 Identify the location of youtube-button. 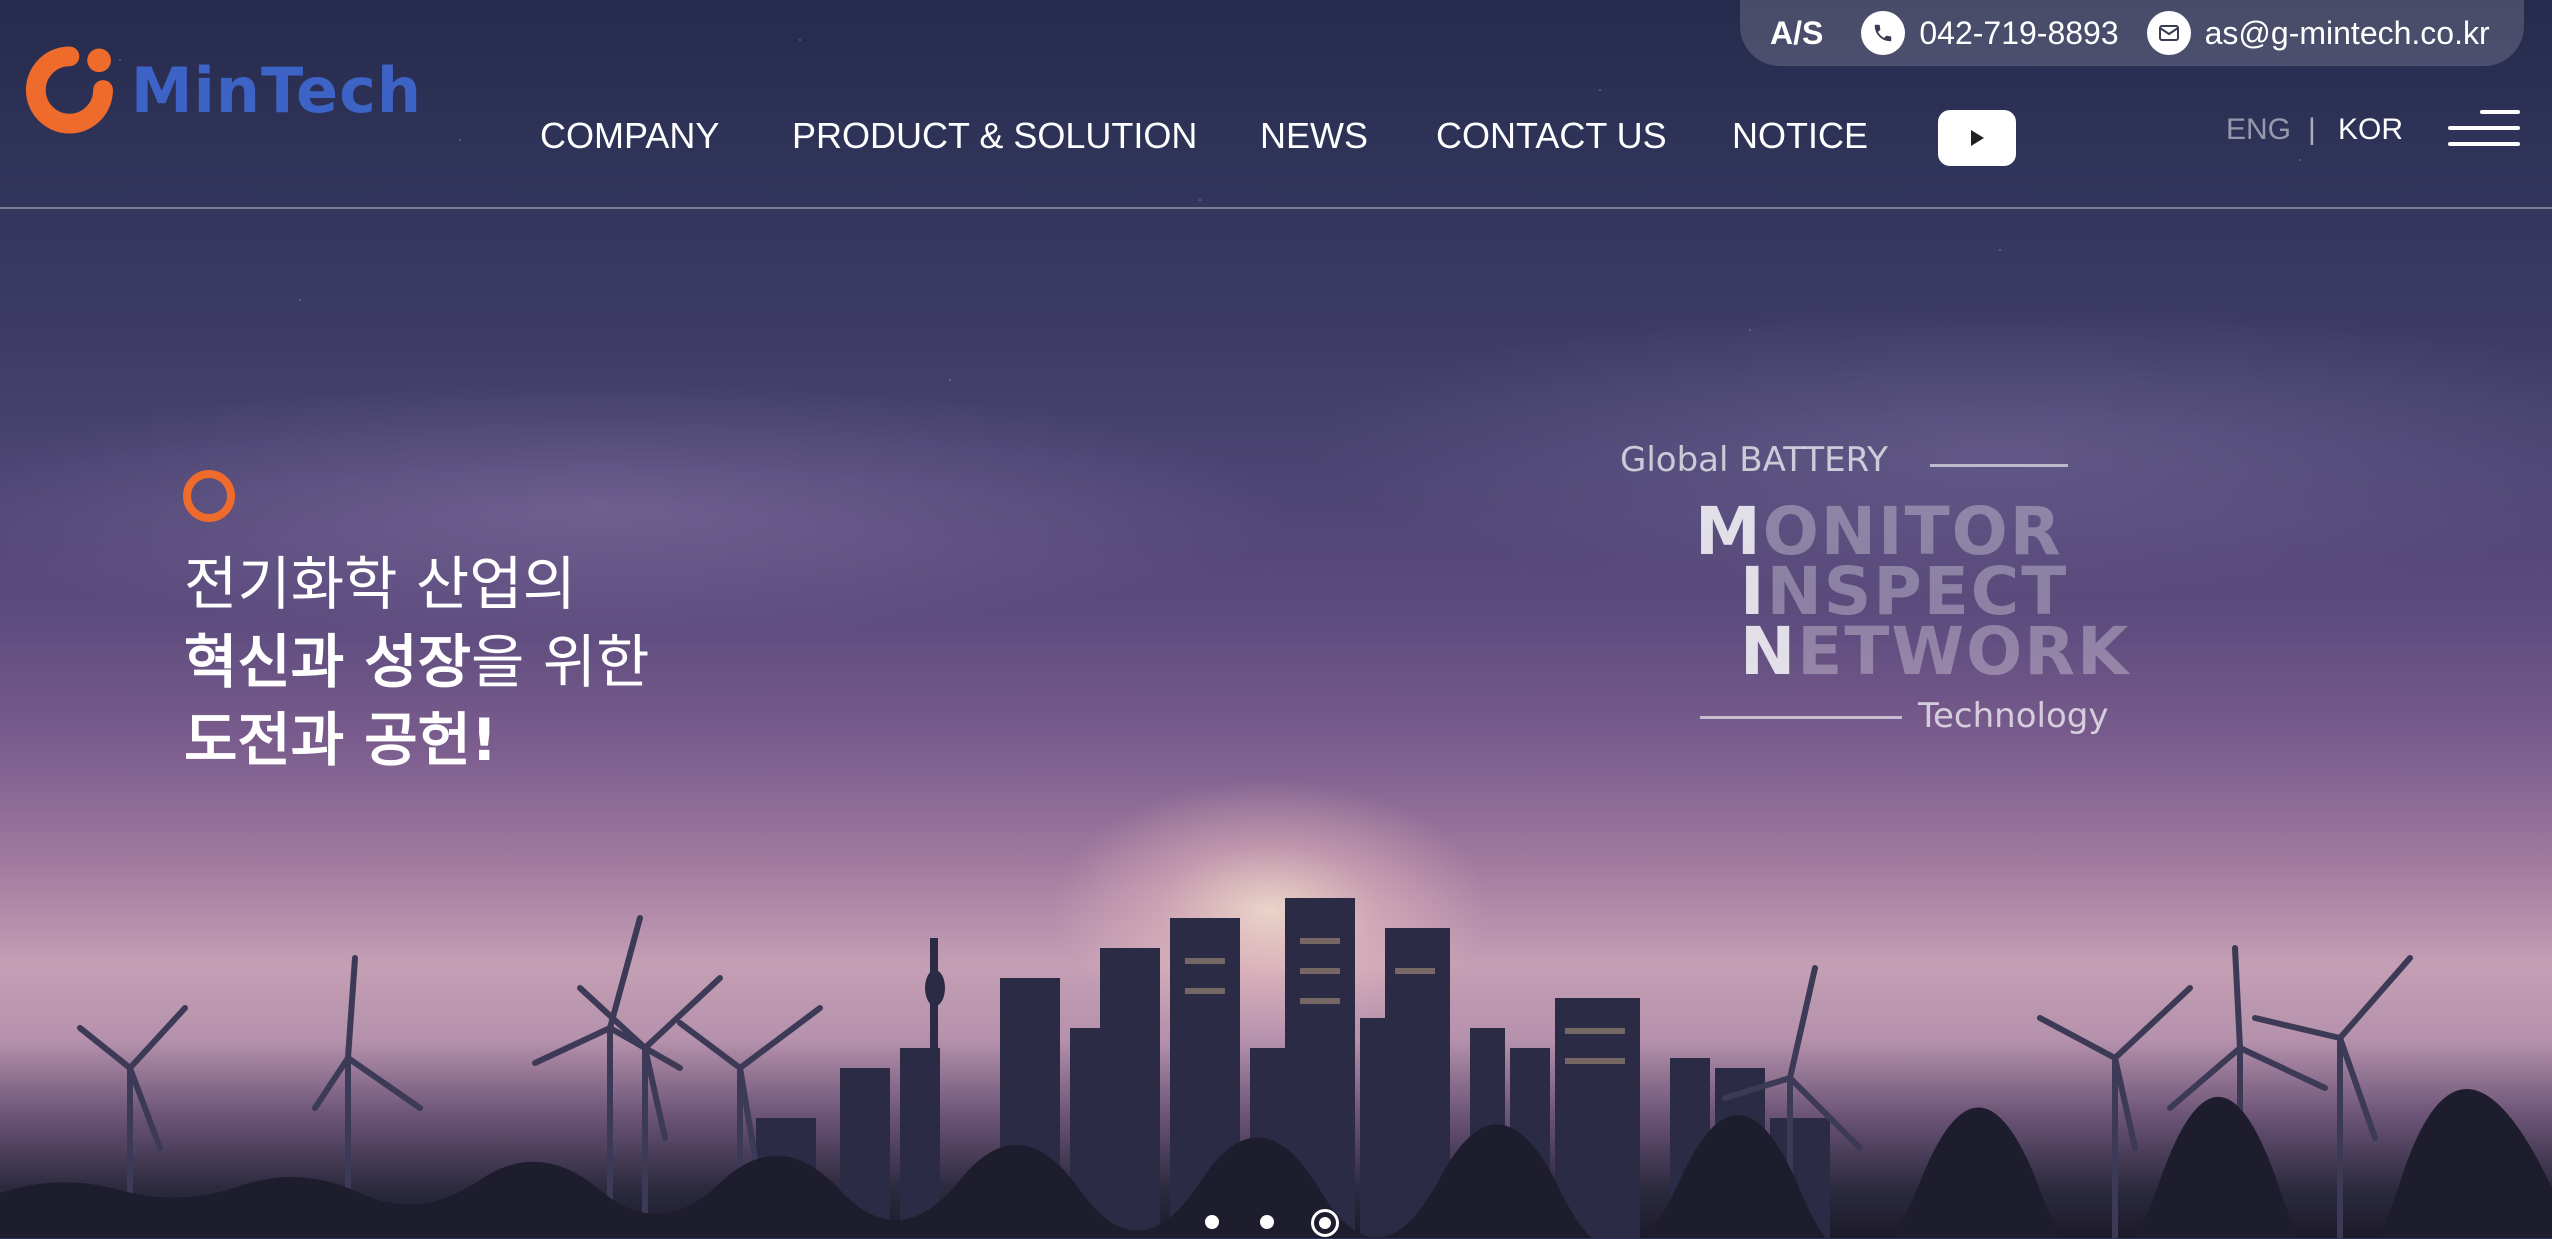
(1977, 138).